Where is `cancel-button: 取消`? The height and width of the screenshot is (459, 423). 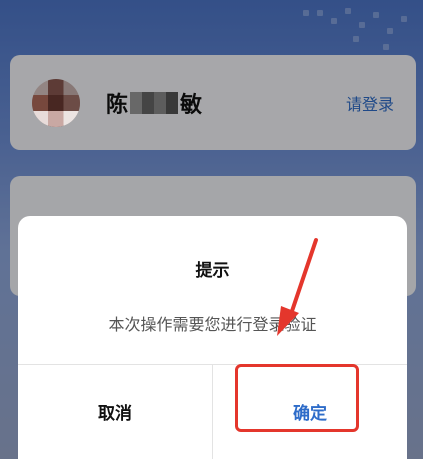
cancel-button: 取消 is located at coordinates (115, 411).